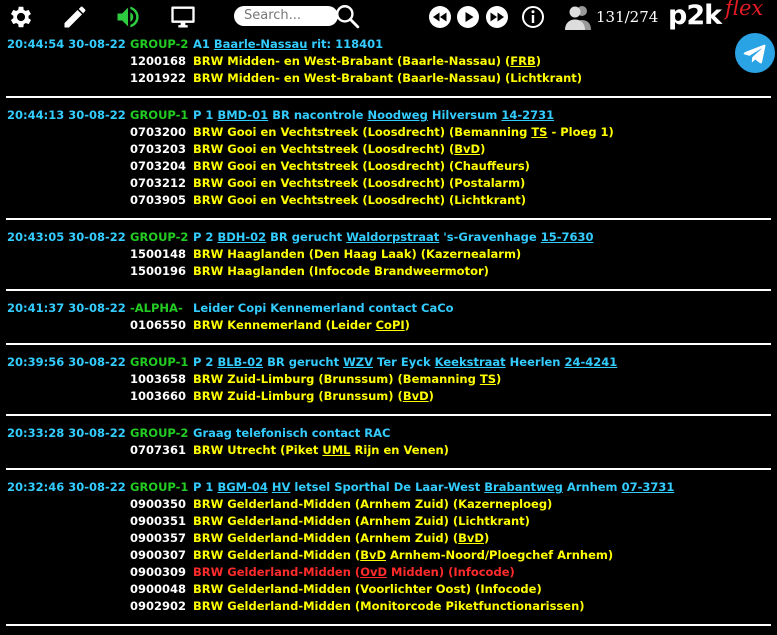 This screenshot has width=777, height=635. I want to click on search-icon, so click(347, 16).